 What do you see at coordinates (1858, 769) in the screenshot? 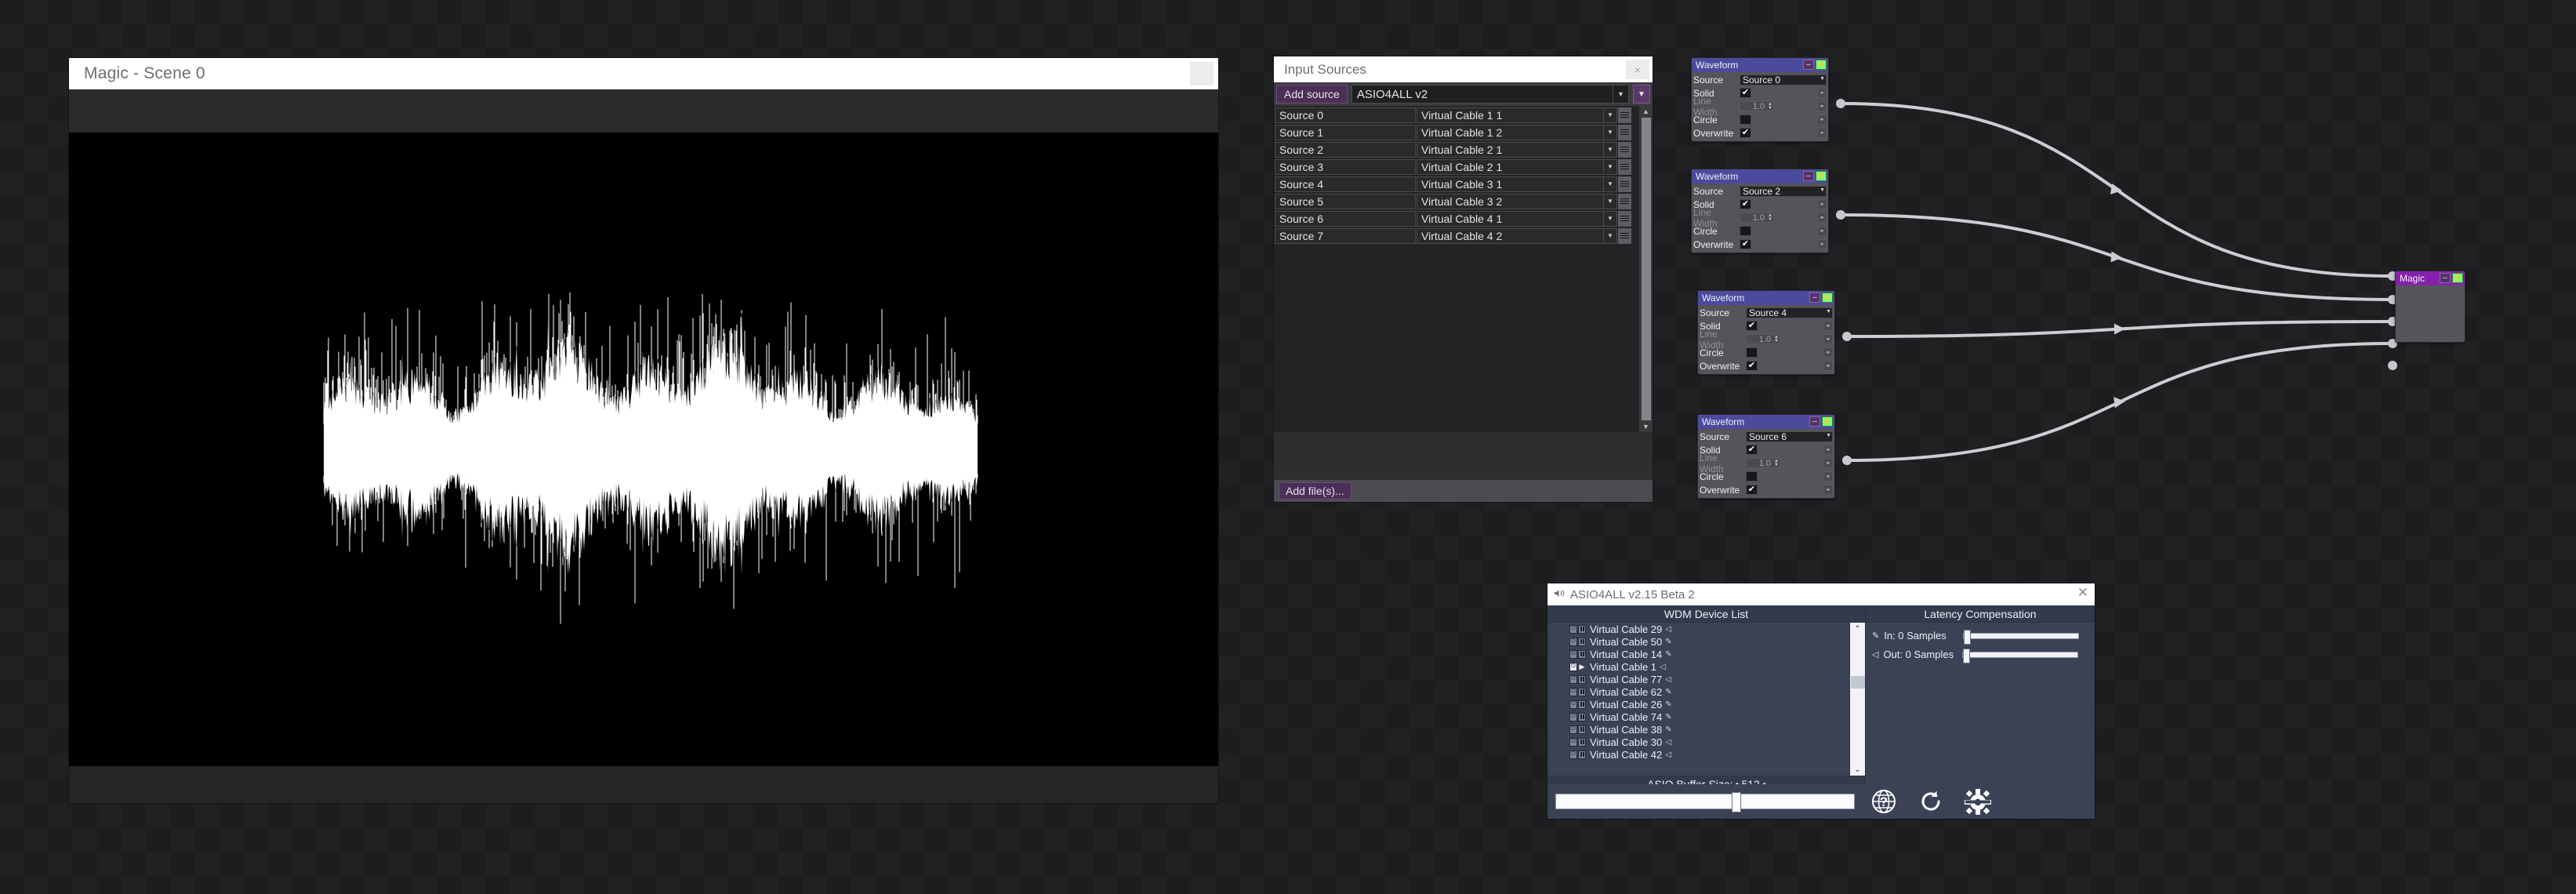
I see `scroll-down-icon: ⌄` at bounding box center [1858, 769].